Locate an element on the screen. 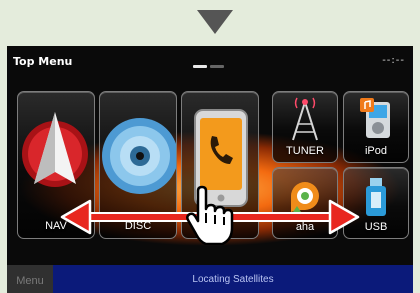  tile-label: iPod is located at coordinates (376, 151).